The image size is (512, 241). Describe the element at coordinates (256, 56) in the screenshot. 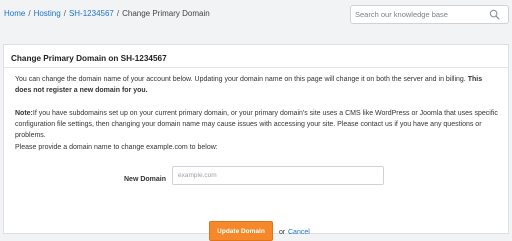

I see `panel-header: Change Primary Domain on SH-1234567` at that location.